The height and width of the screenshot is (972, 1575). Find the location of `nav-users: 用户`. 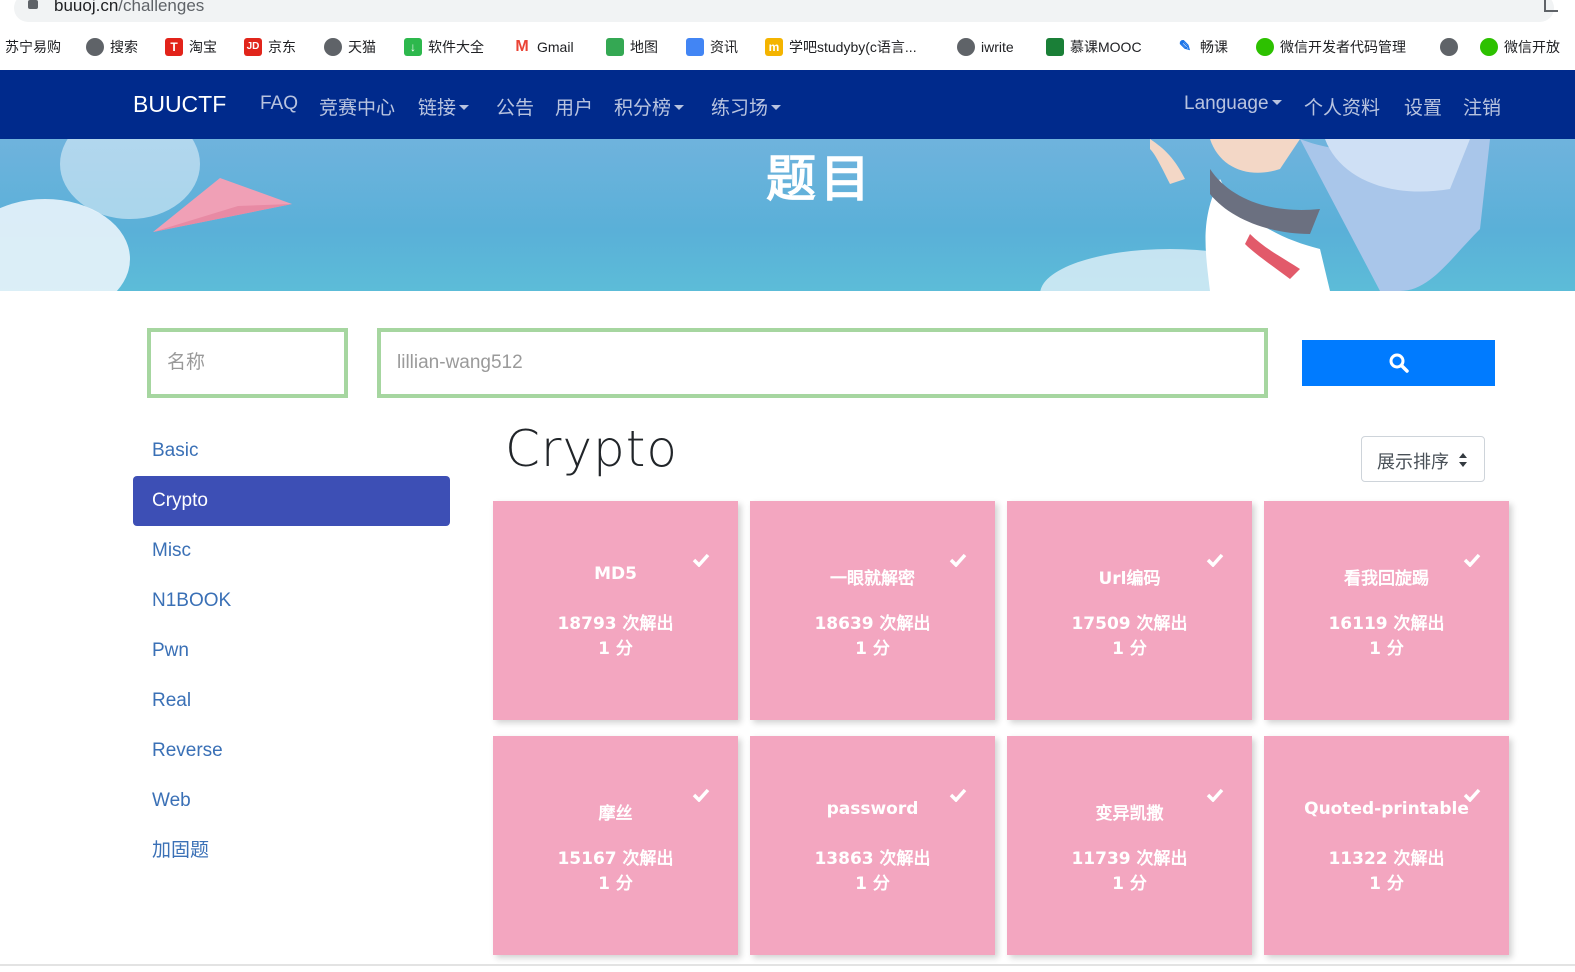

nav-users: 用户 is located at coordinates (574, 106).